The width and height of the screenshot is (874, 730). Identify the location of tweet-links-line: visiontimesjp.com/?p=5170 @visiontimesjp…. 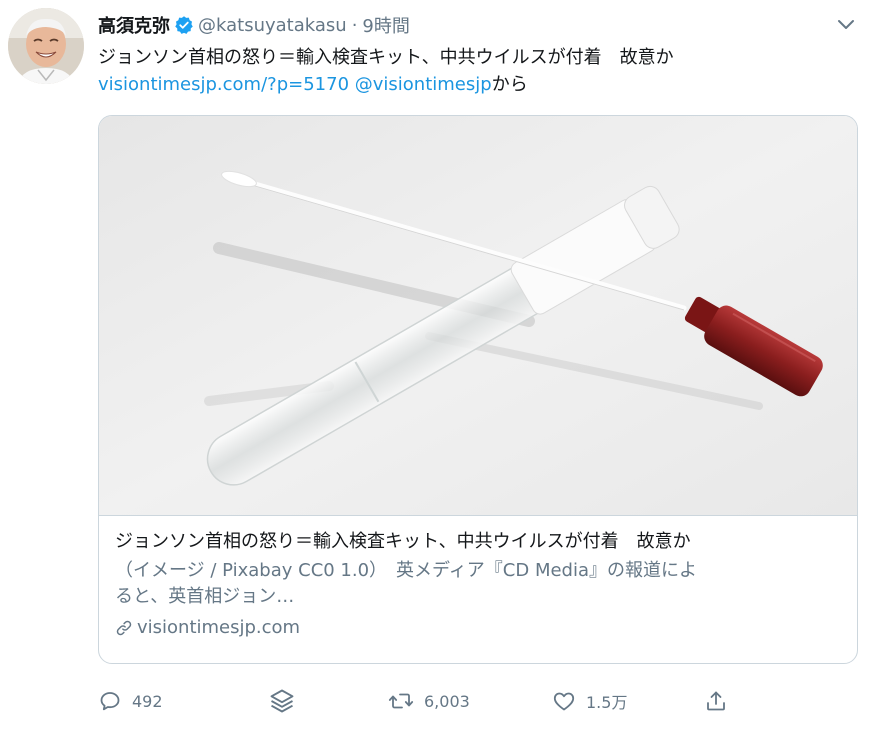
(473, 84).